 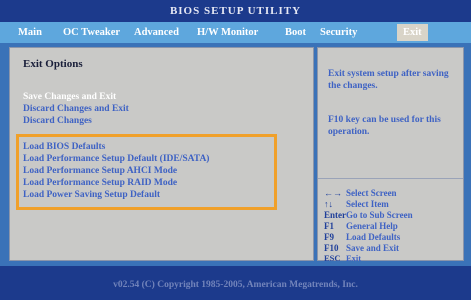 I want to click on arrows-left-right-icon: ←→, so click(x=333, y=193).